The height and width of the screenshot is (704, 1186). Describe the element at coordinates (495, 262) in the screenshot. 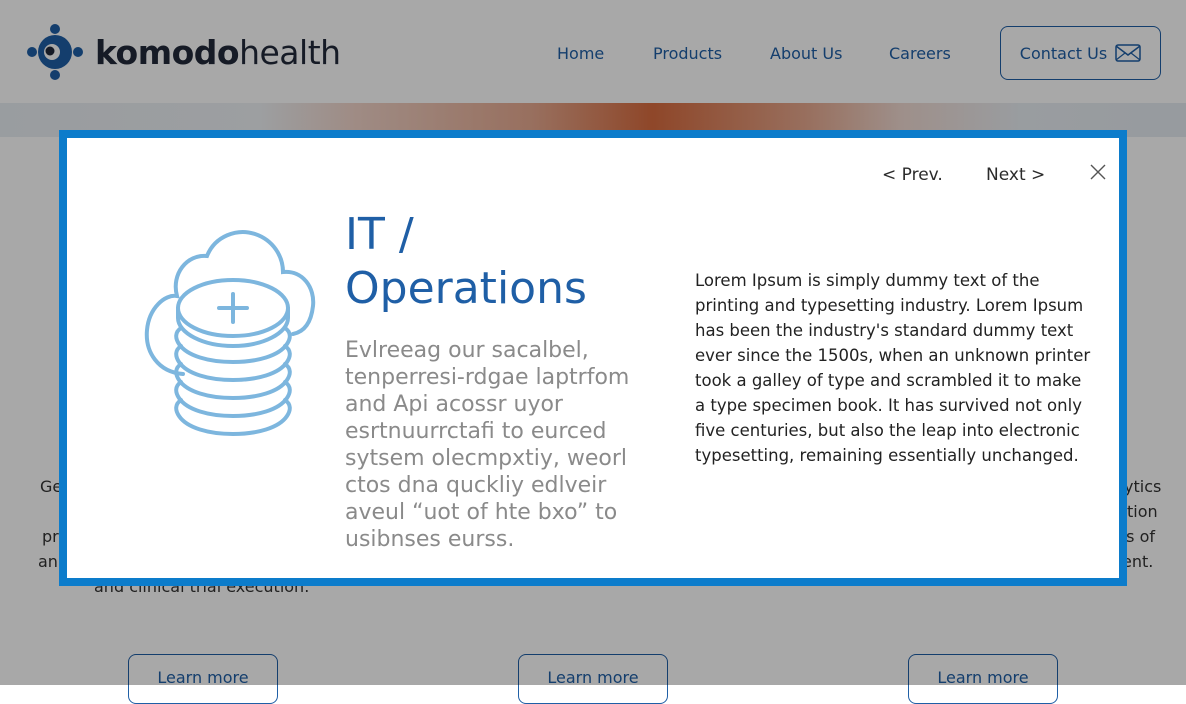

I see `modal-title: IT / Operations` at that location.